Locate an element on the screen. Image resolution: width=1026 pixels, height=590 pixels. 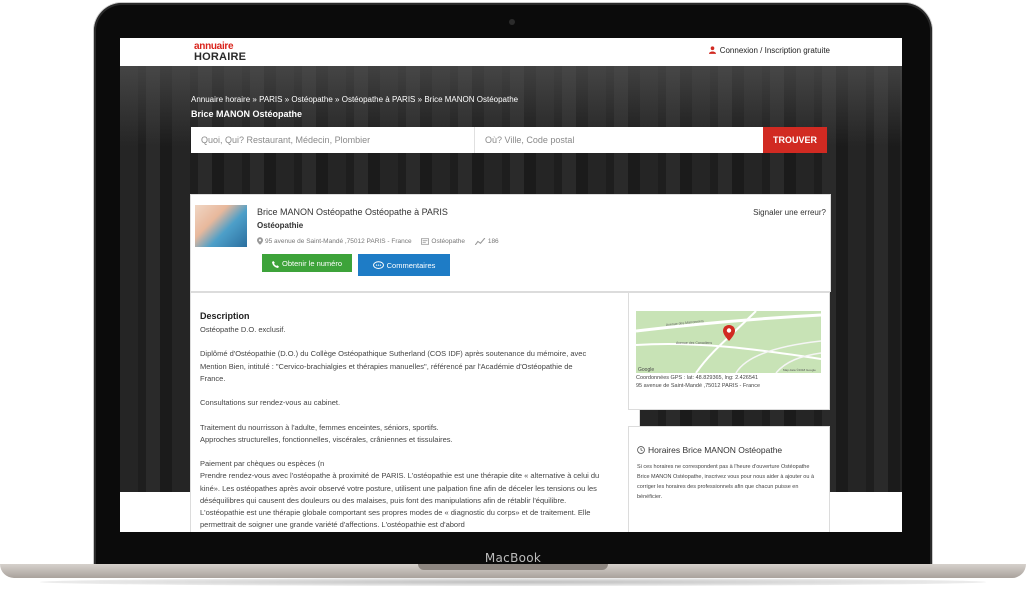
listing-tag-text: Ostéopathe is located at coordinates (448, 241).